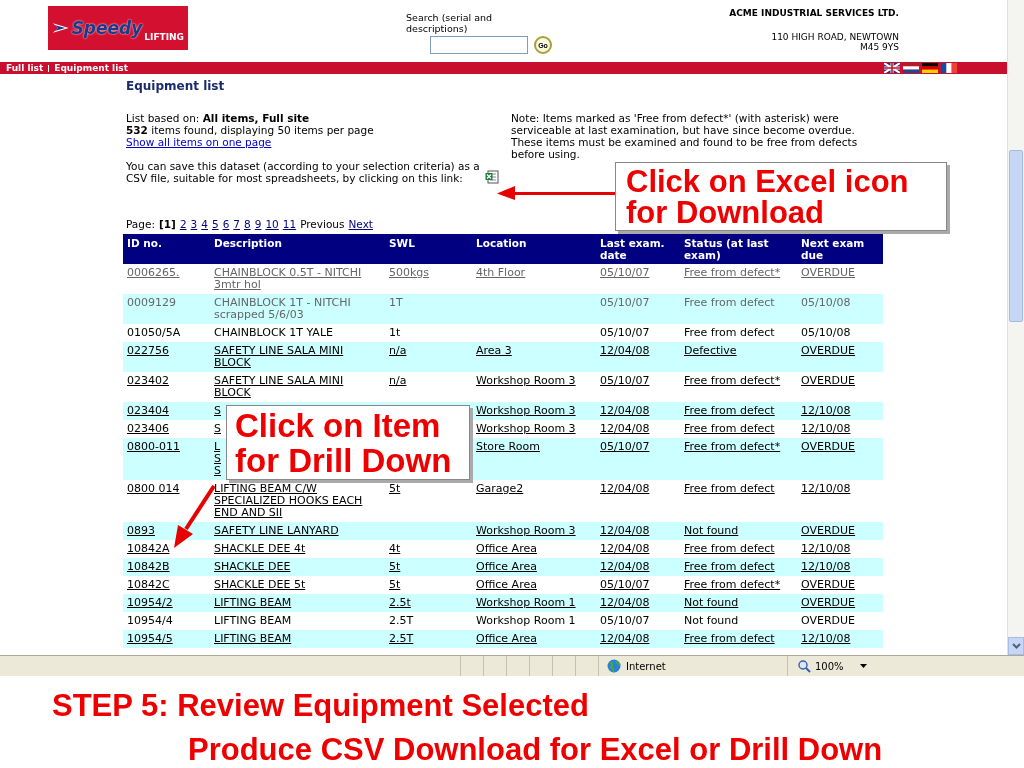 The height and width of the screenshot is (768, 1024). What do you see at coordinates (479, 45) in the screenshot?
I see `search-field` at bounding box center [479, 45].